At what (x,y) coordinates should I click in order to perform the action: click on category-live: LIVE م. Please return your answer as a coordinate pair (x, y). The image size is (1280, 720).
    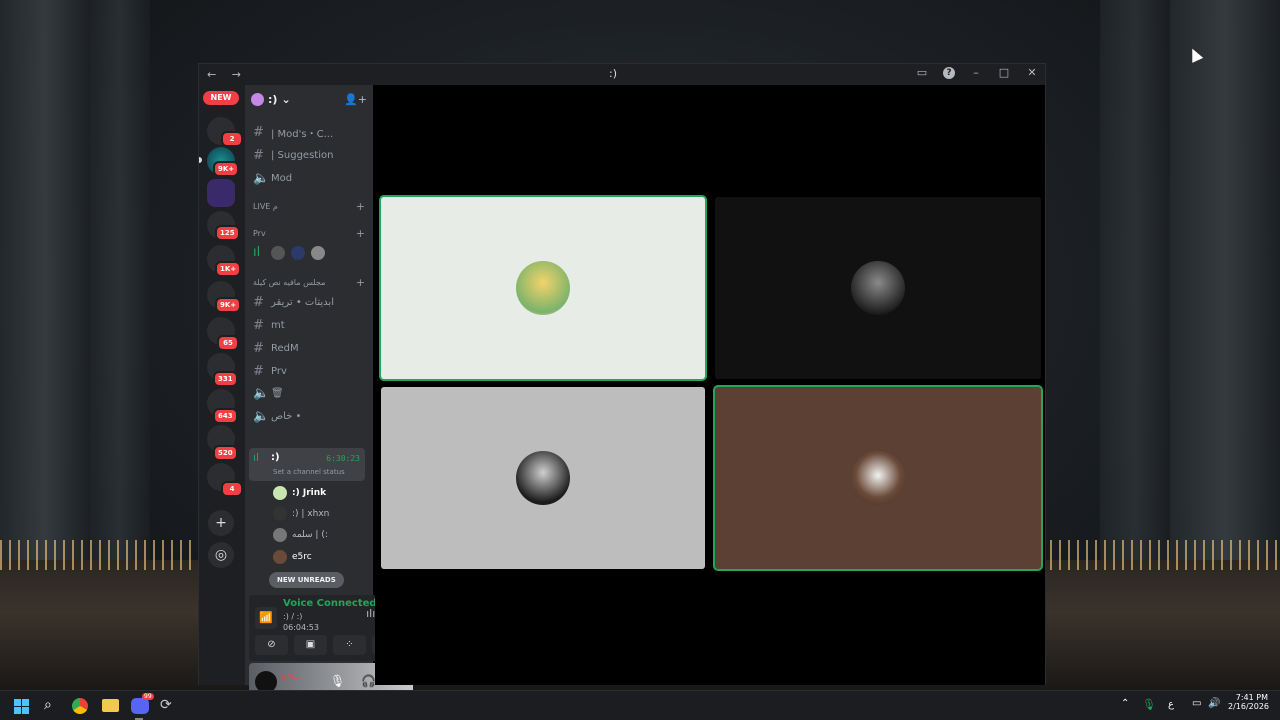
    Looking at the image, I should click on (265, 206).